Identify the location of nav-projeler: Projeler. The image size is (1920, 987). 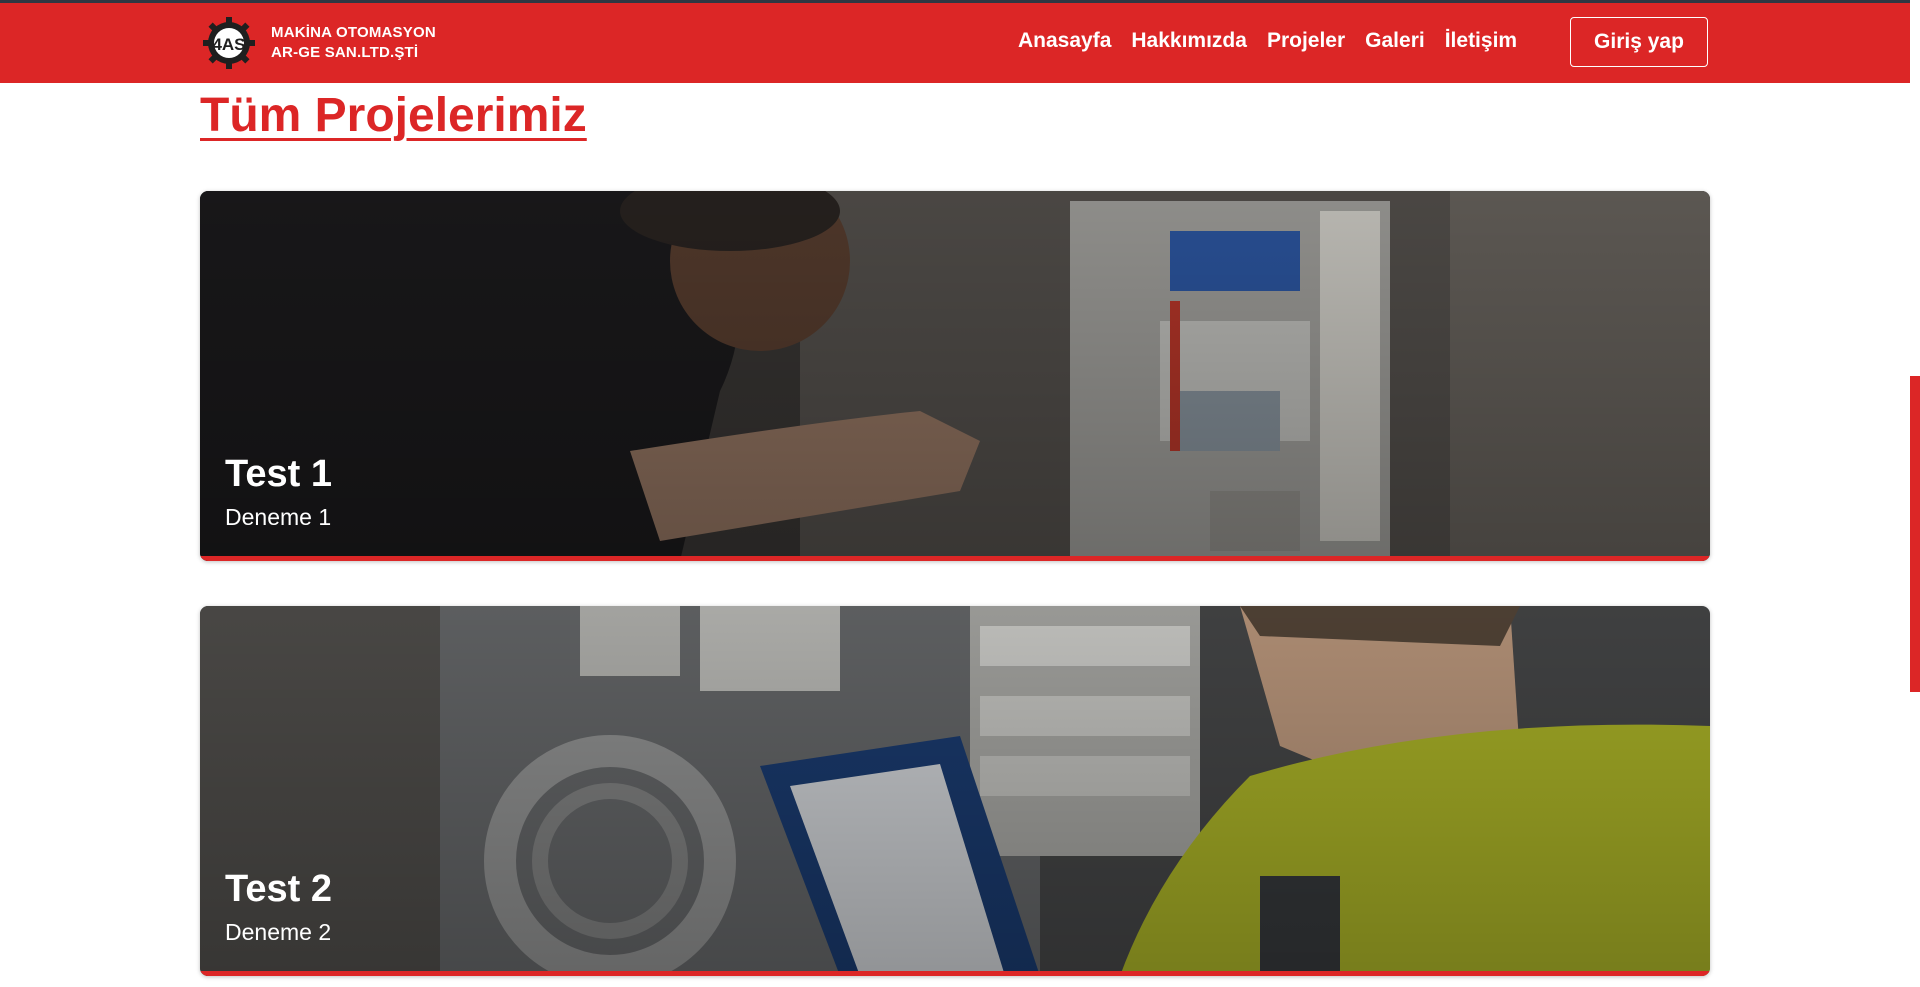
(1306, 41).